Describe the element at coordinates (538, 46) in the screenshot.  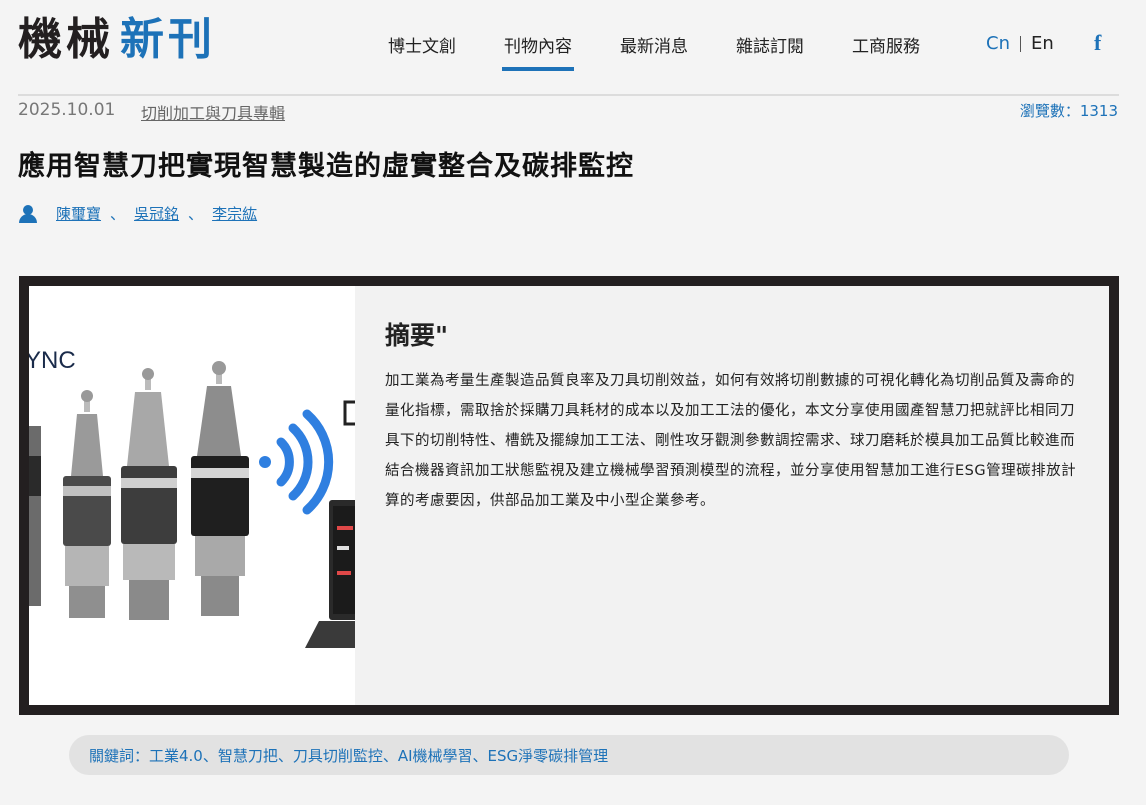
I see `nav-item-publication-content: 刊物內容` at that location.